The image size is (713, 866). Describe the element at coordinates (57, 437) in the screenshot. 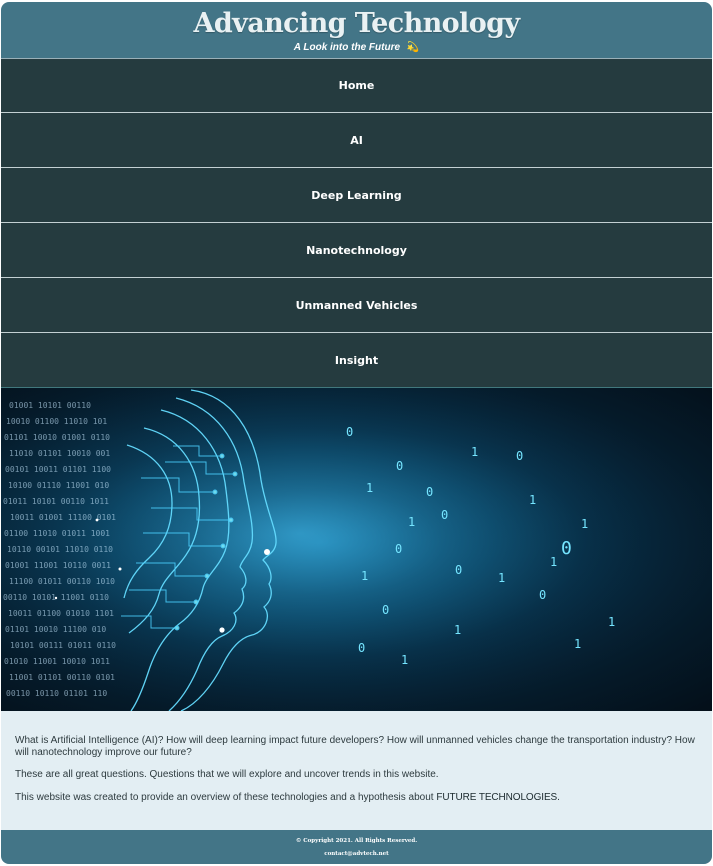

I see `svg-text: 01101 10010 01001 0110` at that location.